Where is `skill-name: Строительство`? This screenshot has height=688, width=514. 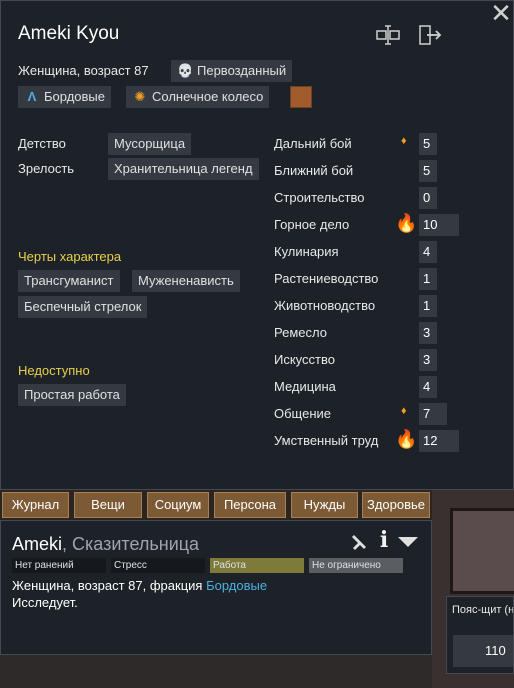 skill-name: Строительство is located at coordinates (319, 197).